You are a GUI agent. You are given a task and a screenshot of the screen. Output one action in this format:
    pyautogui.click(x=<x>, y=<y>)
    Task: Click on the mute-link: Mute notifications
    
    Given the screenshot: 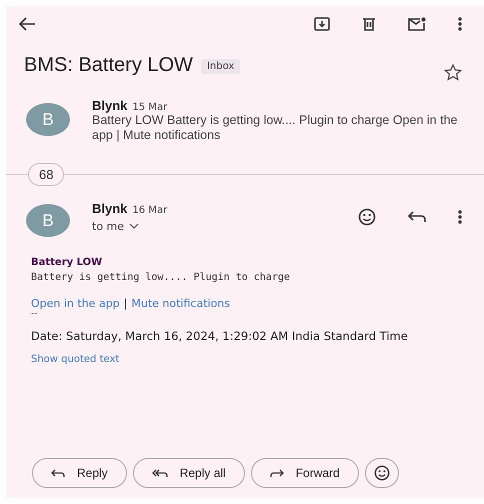 What is the action you would take?
    pyautogui.click(x=180, y=303)
    